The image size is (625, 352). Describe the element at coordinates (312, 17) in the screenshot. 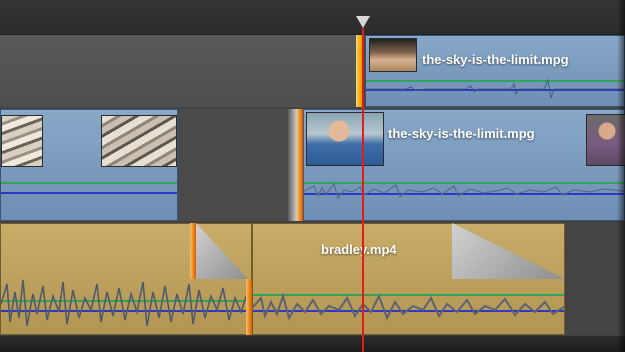

I see `timeline-ruler` at that location.